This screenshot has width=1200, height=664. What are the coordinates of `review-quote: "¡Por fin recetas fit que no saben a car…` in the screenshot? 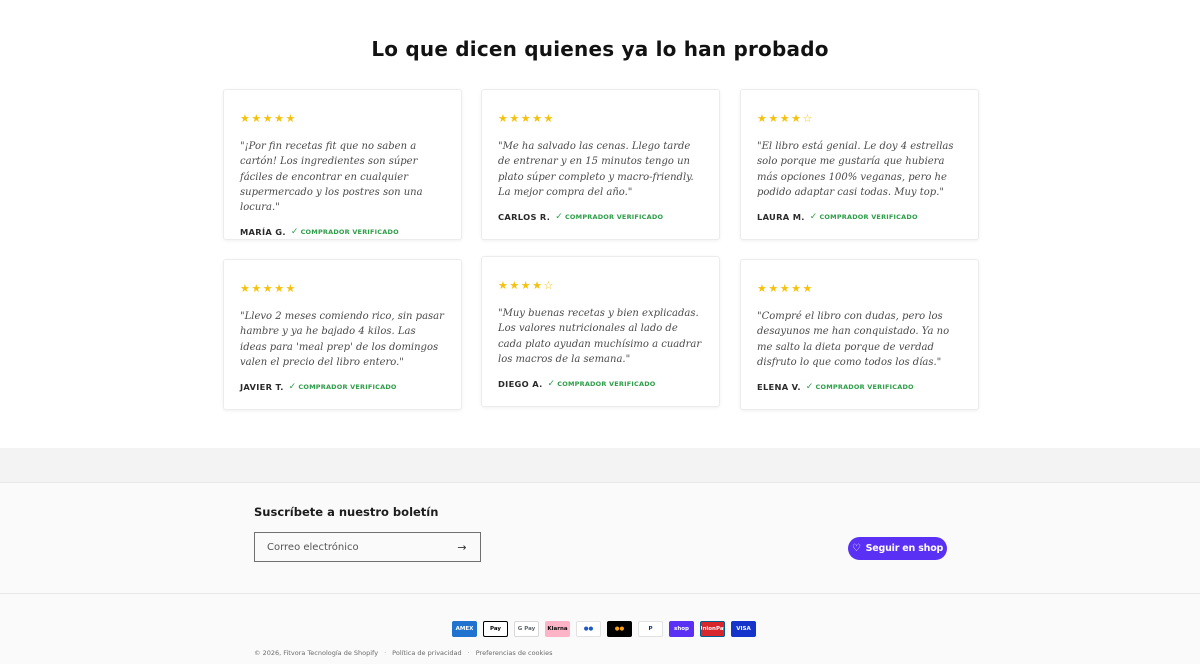 It's located at (331, 177).